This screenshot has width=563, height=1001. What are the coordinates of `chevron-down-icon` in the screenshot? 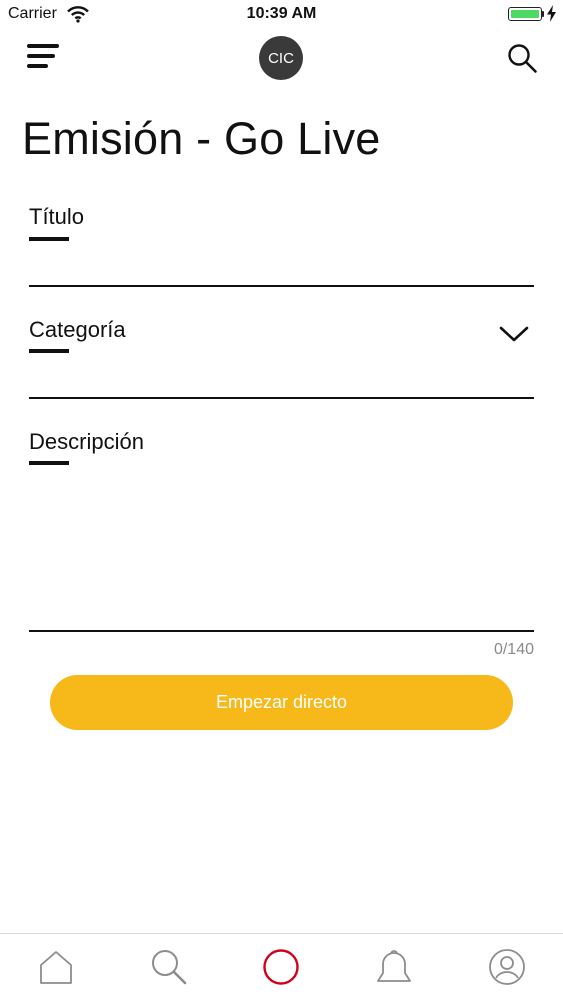 It's located at (514, 334).